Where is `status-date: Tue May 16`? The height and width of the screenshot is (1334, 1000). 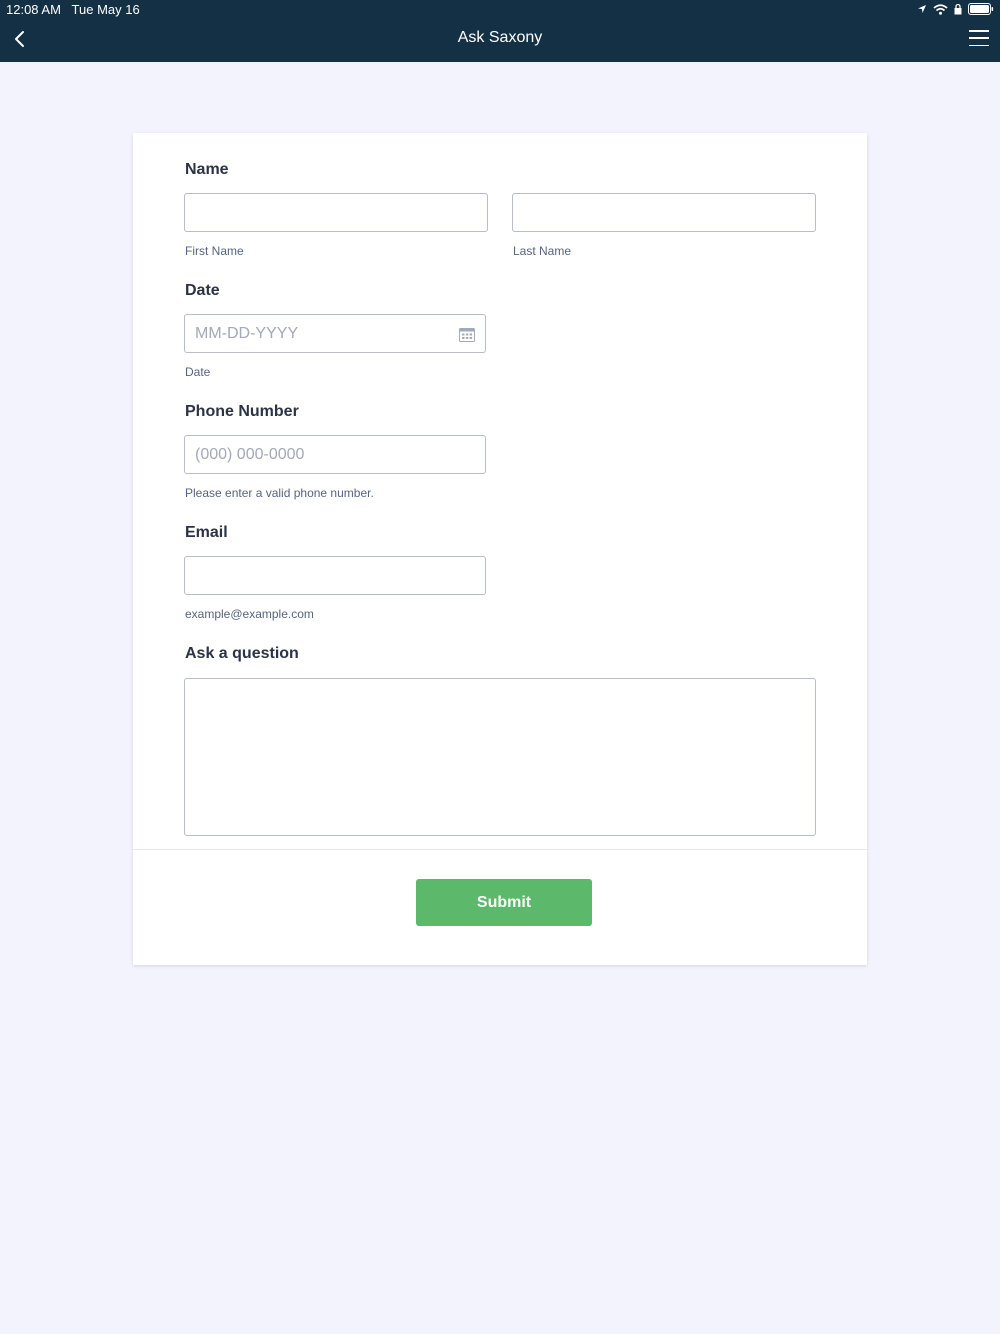
status-date: Tue May 16 is located at coordinates (105, 9).